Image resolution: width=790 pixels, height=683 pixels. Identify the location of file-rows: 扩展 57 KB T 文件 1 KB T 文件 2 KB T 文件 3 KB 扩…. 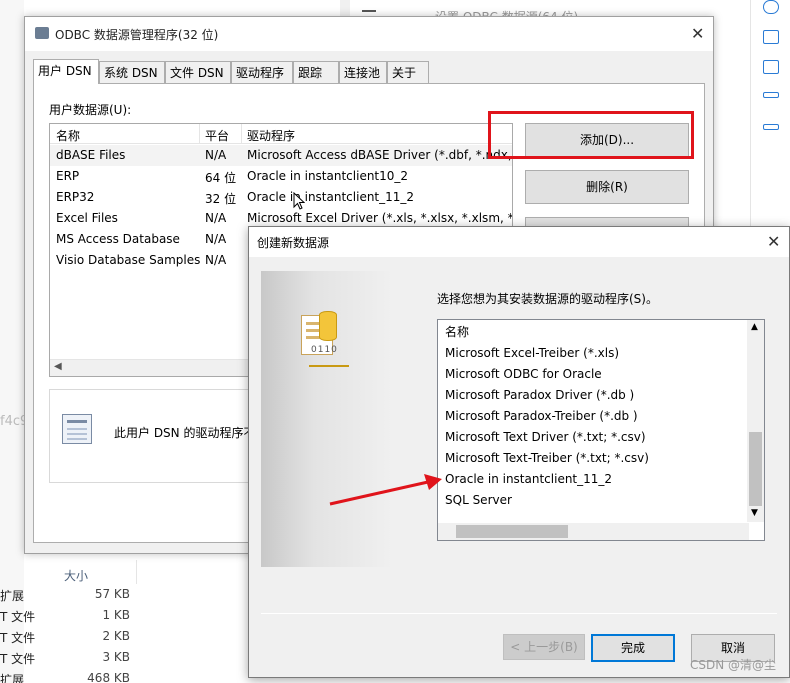
(105, 635).